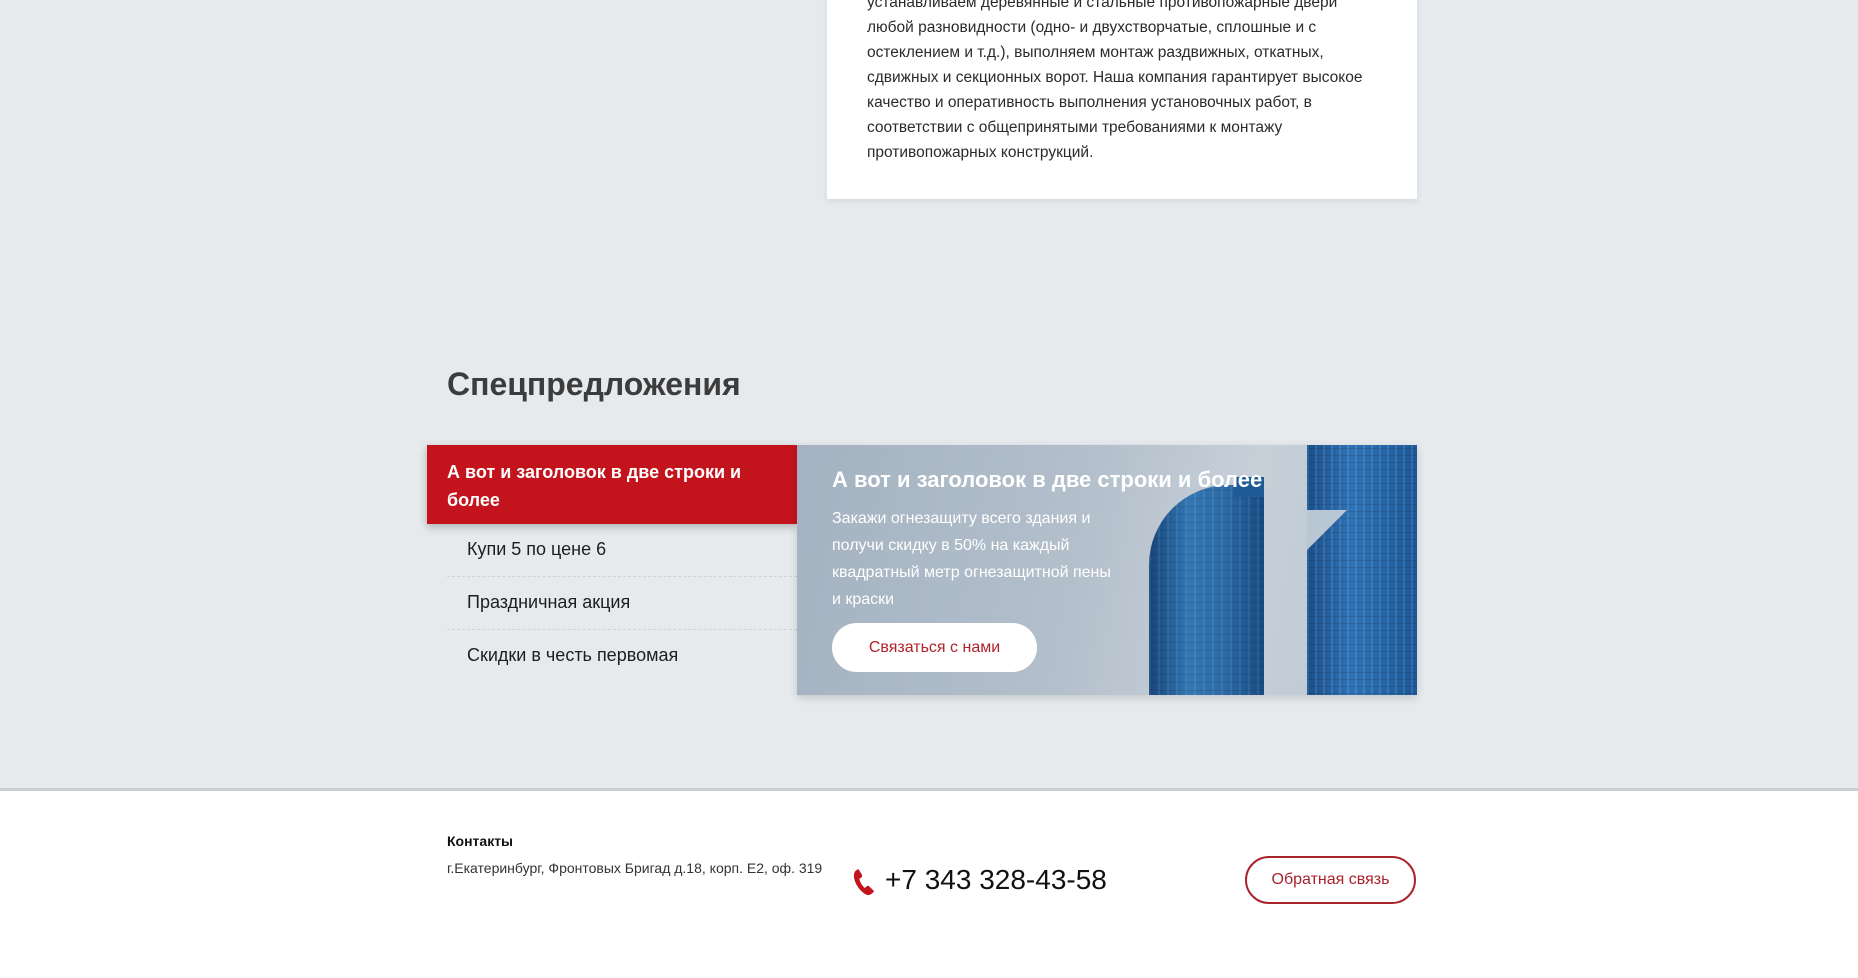 This screenshot has width=1858, height=978. What do you see at coordinates (980, 152) in the screenshot?
I see `about-line: противопожарных конструкций.` at bounding box center [980, 152].